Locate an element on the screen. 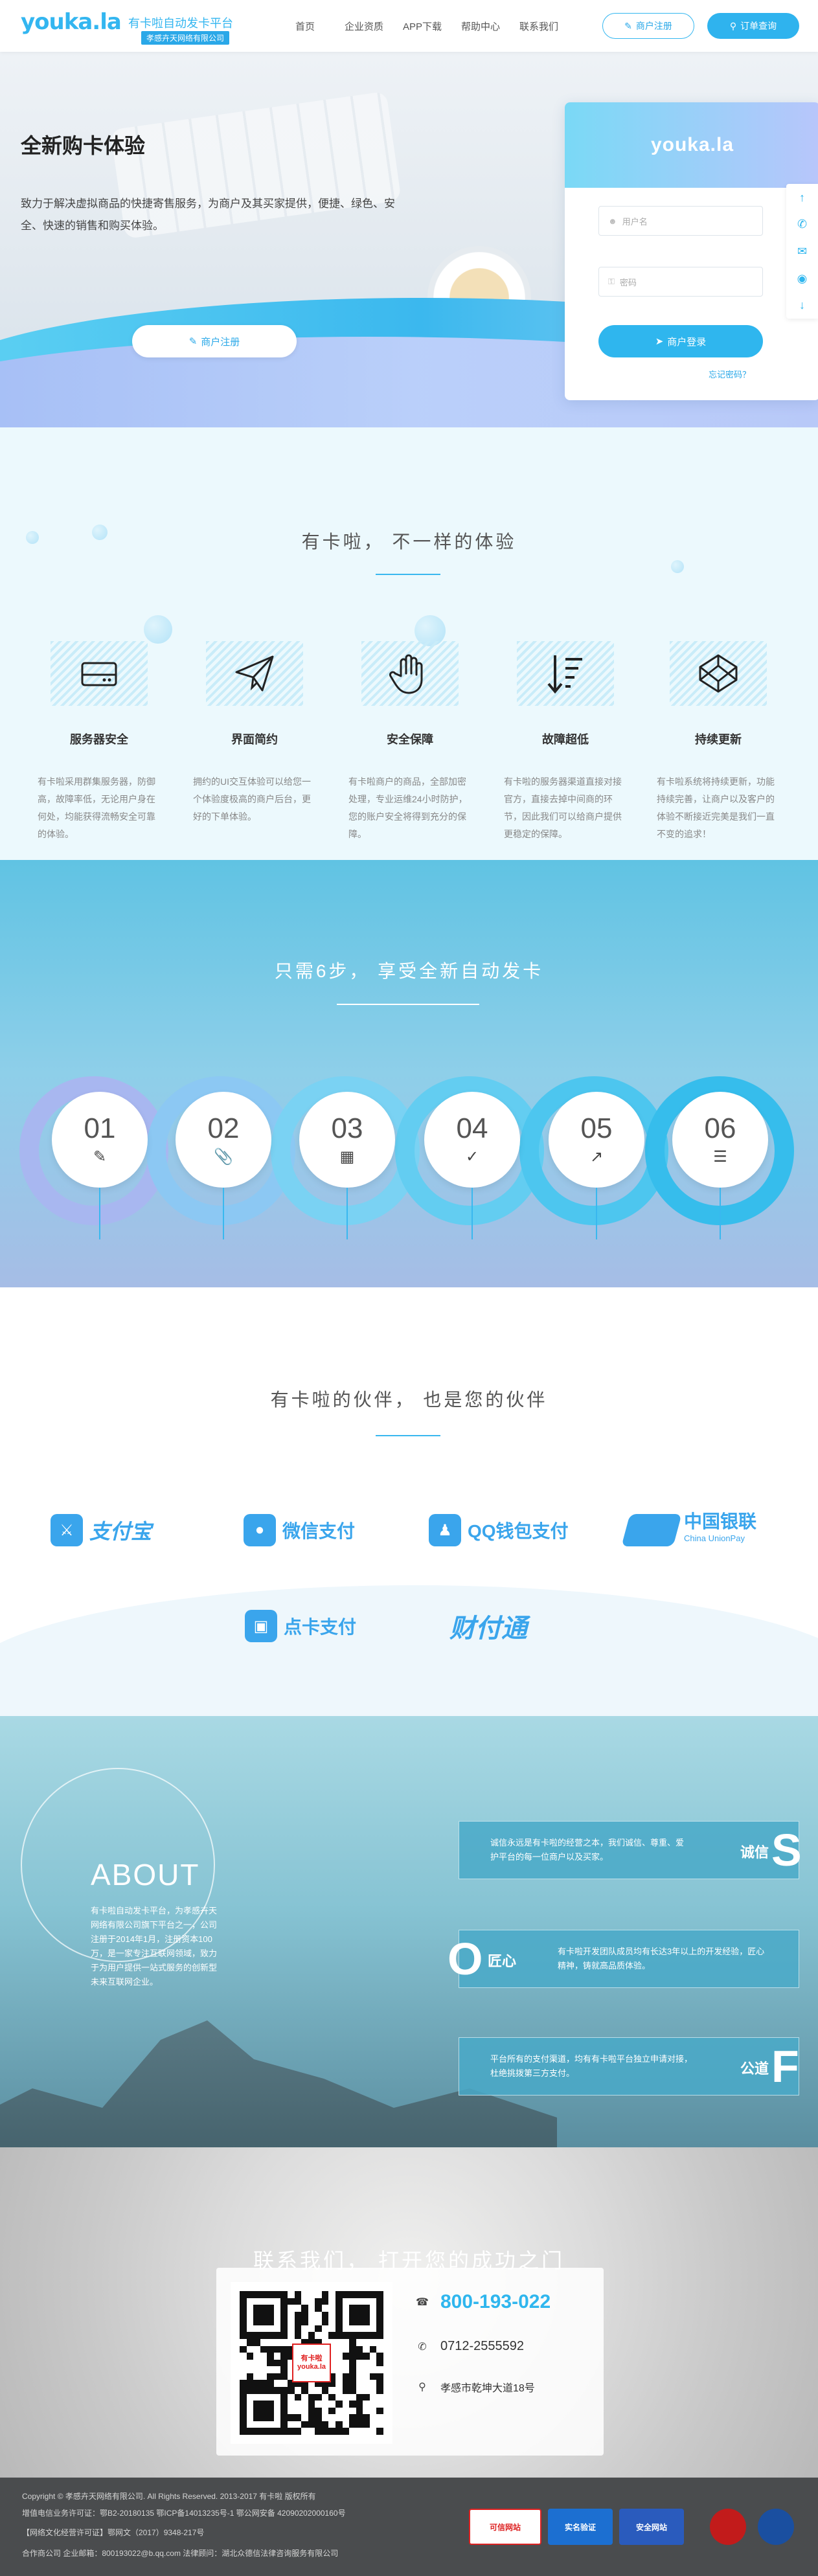  step-number: 03 is located at coordinates (347, 1128).